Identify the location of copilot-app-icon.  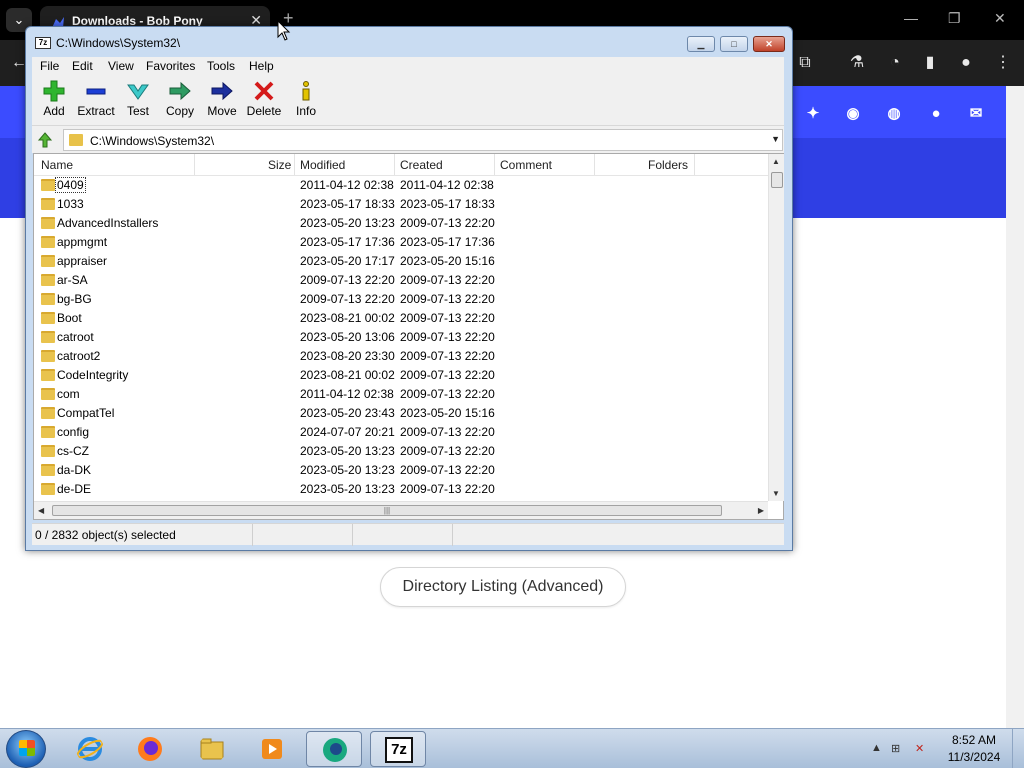
(334, 749).